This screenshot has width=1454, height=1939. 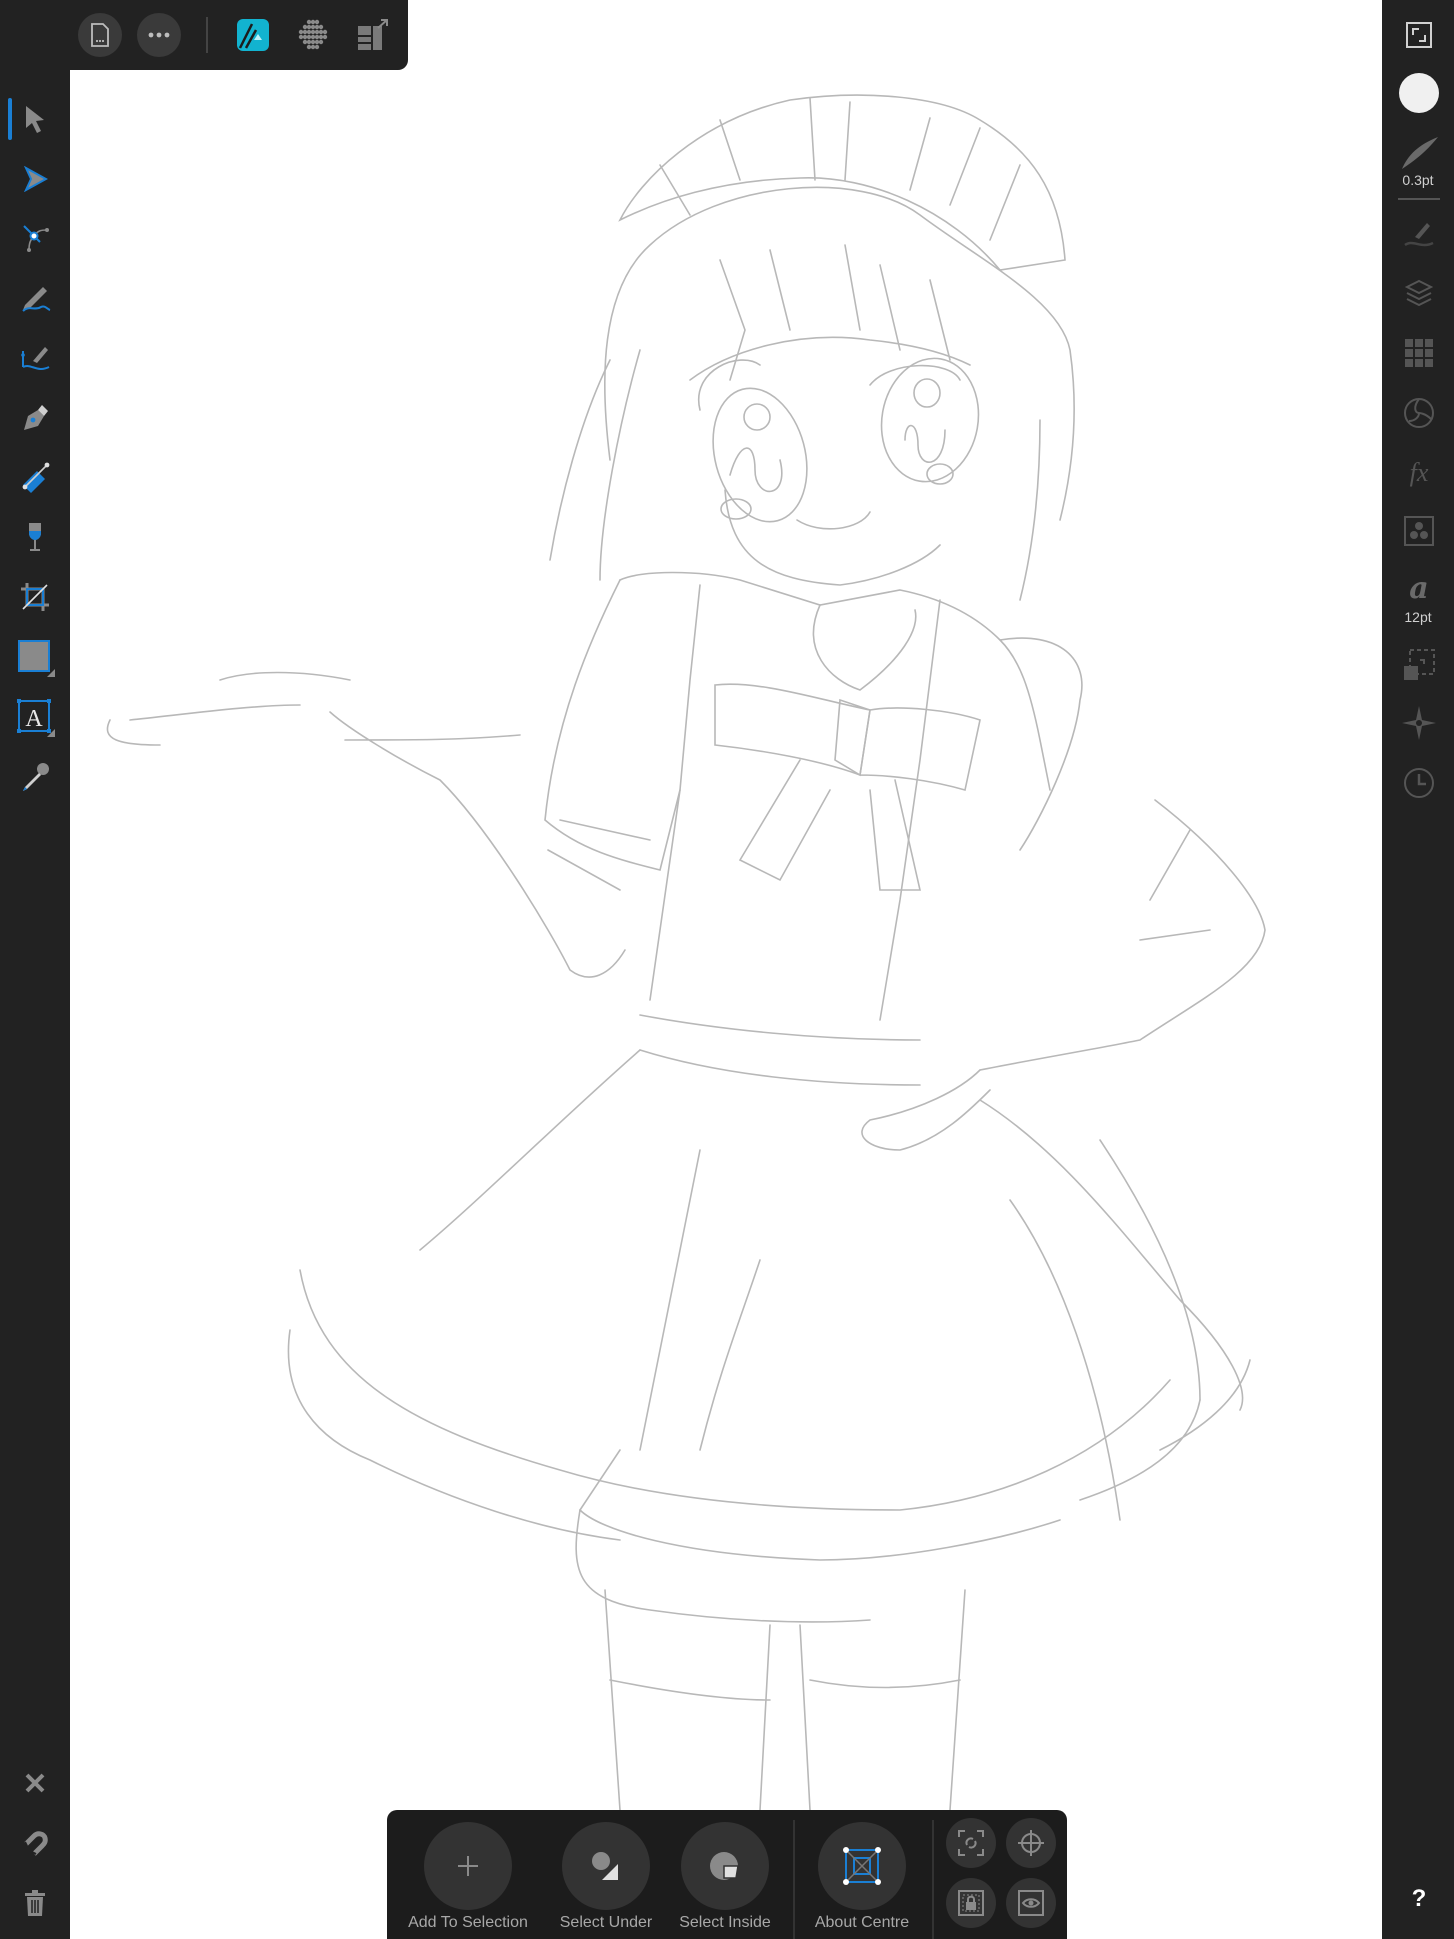 I want to click on eye-box-icon, so click(x=1031, y=1903).